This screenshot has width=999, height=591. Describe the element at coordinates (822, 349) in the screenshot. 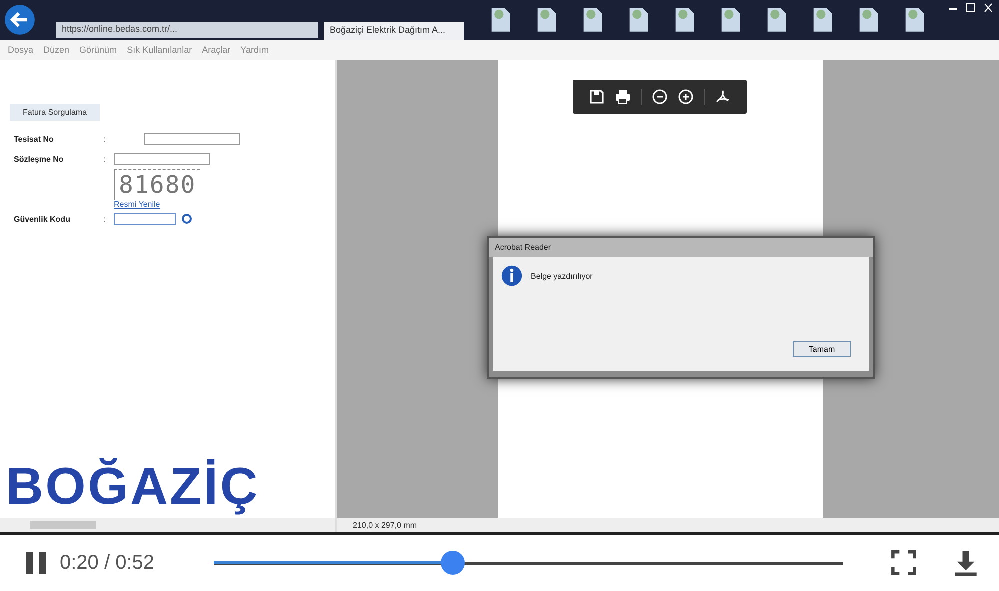

I see `ok-button: Tamam` at that location.